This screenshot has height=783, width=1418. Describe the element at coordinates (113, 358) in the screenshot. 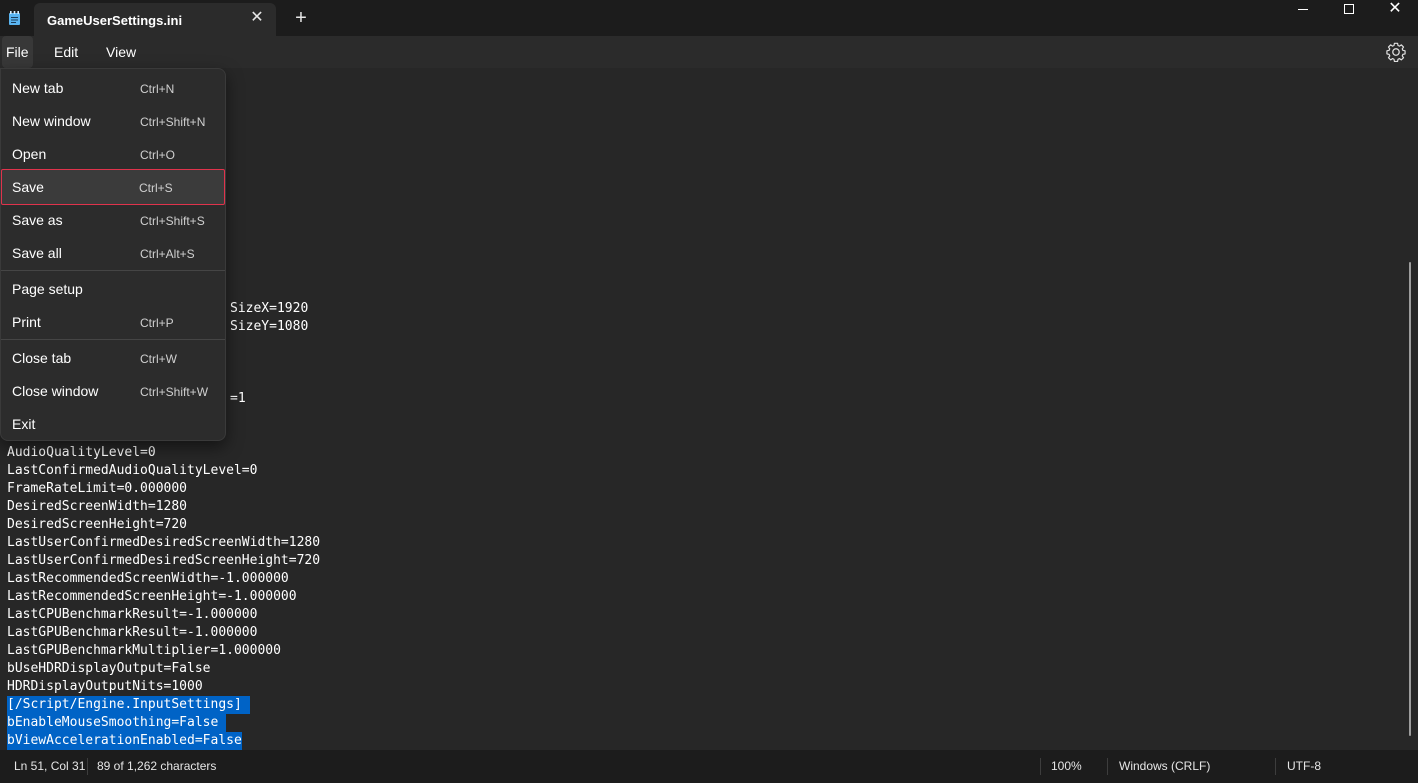

I see `file-menu-item-close-tab: Close tab Ctrl+W` at that location.